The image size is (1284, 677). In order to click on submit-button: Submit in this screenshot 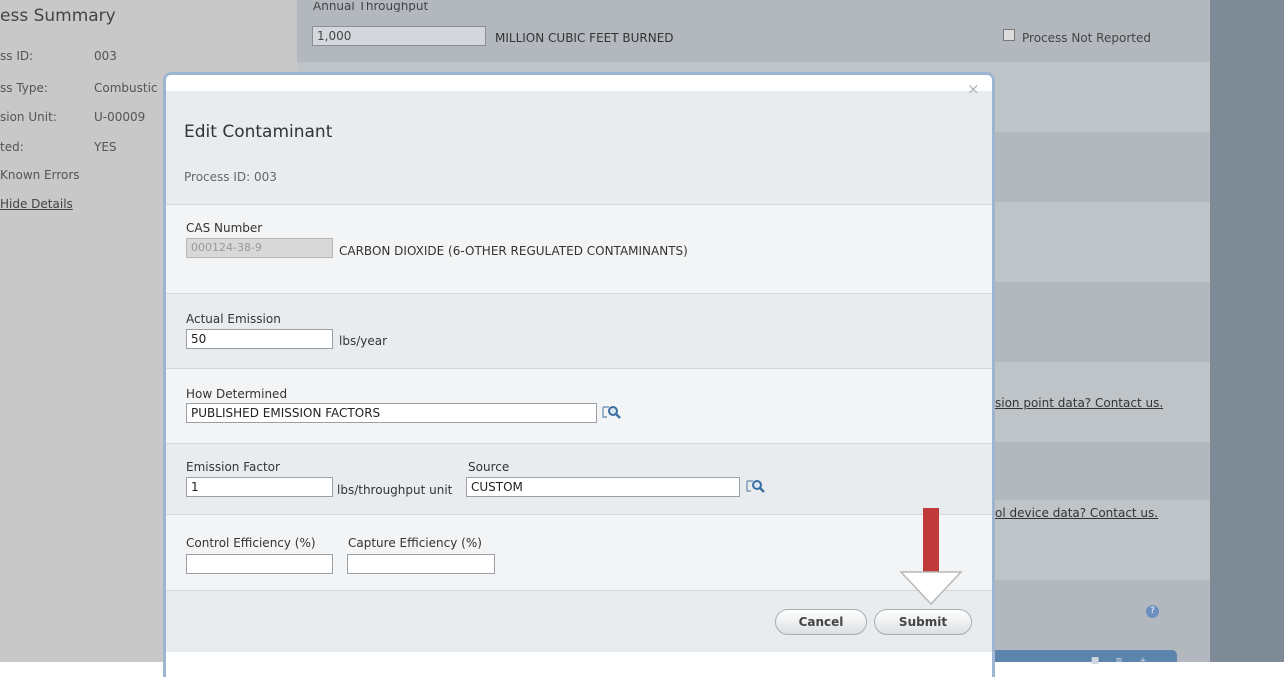, I will do `click(923, 622)`.